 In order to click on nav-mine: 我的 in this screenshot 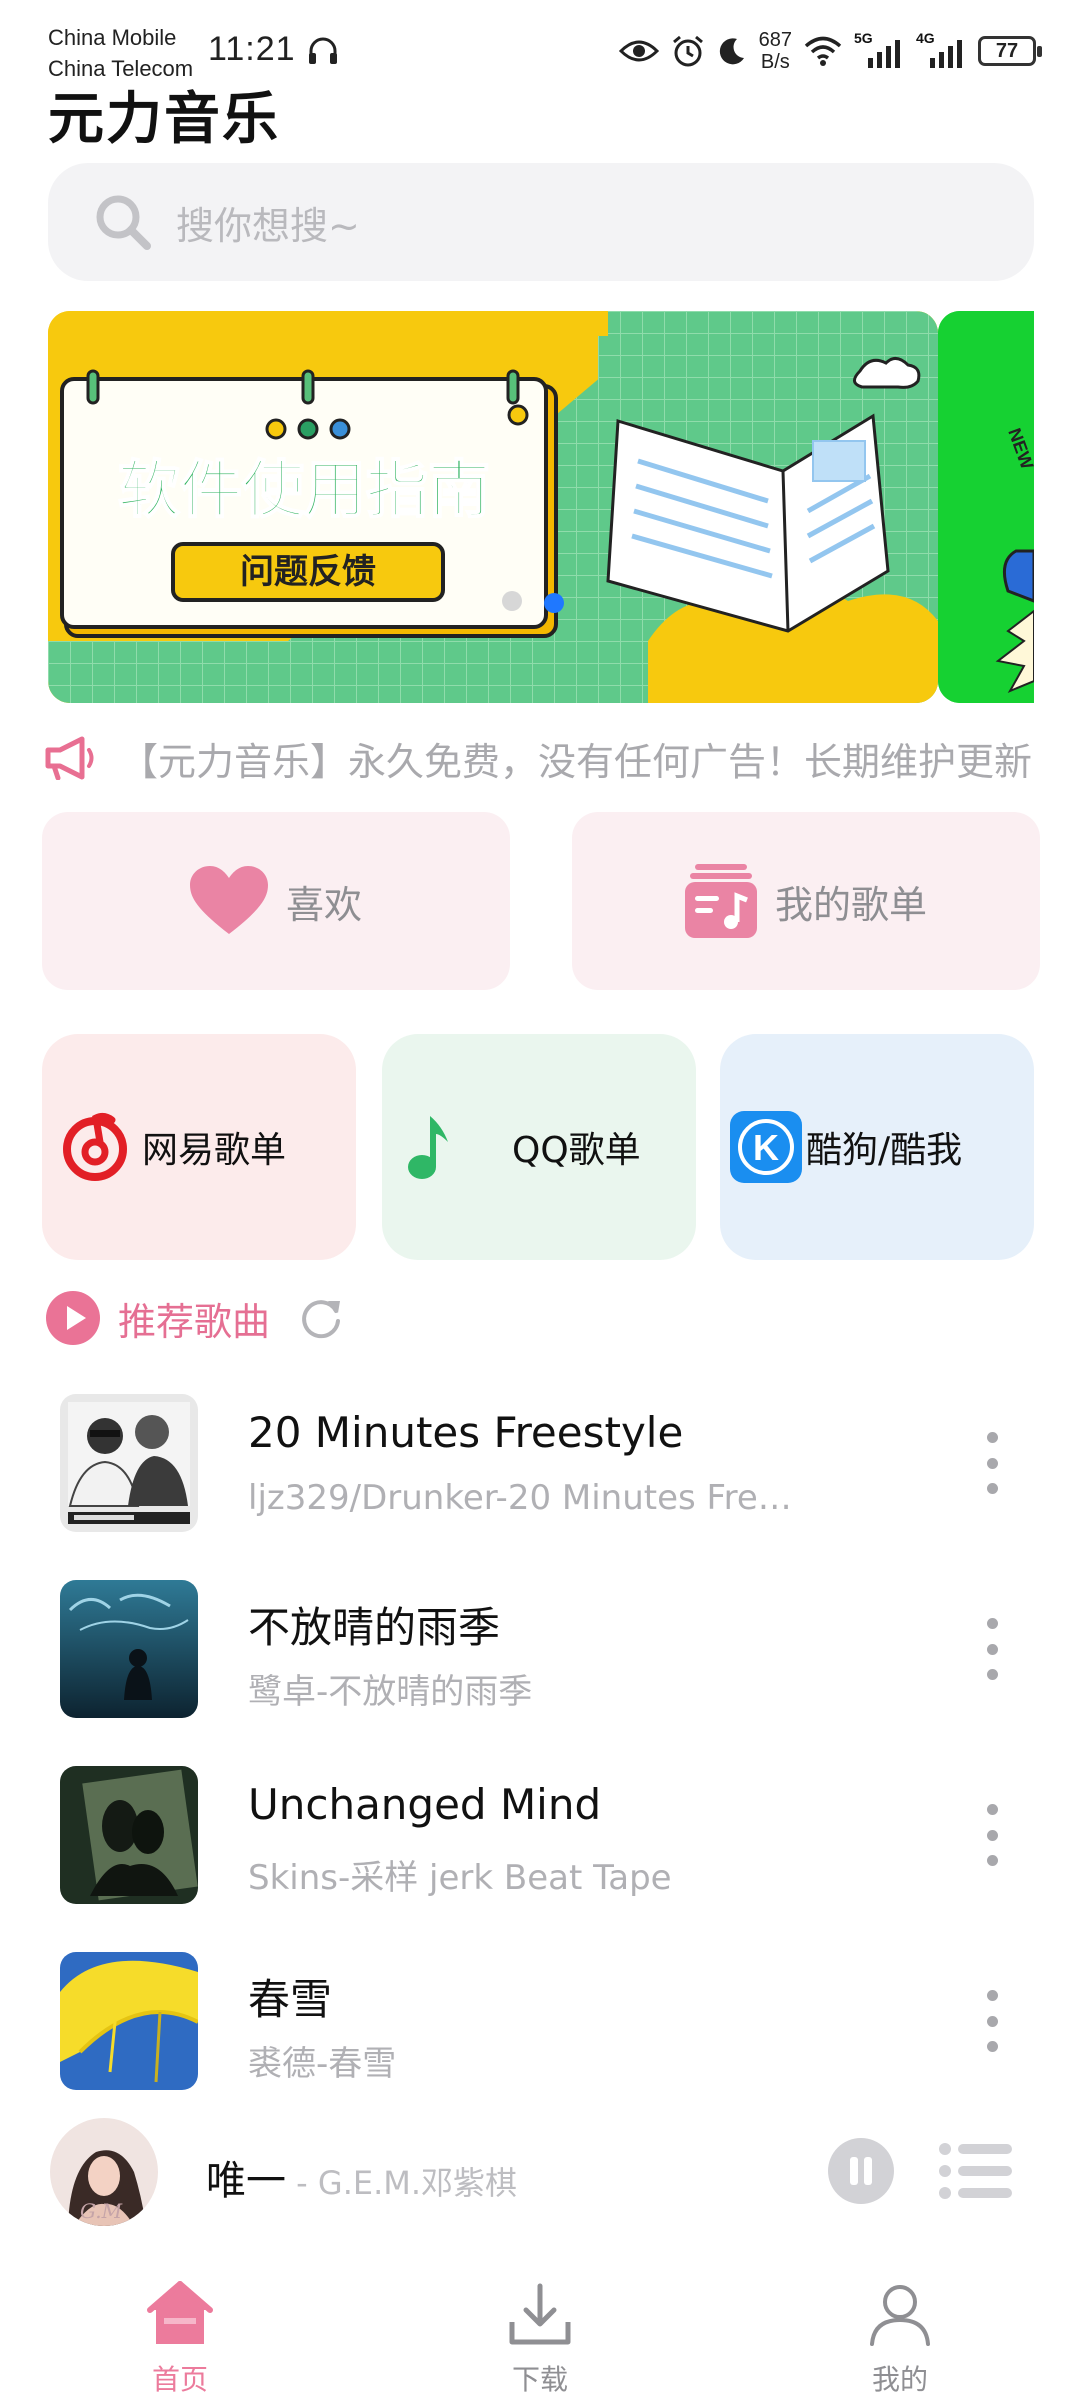, I will do `click(900, 2325)`.